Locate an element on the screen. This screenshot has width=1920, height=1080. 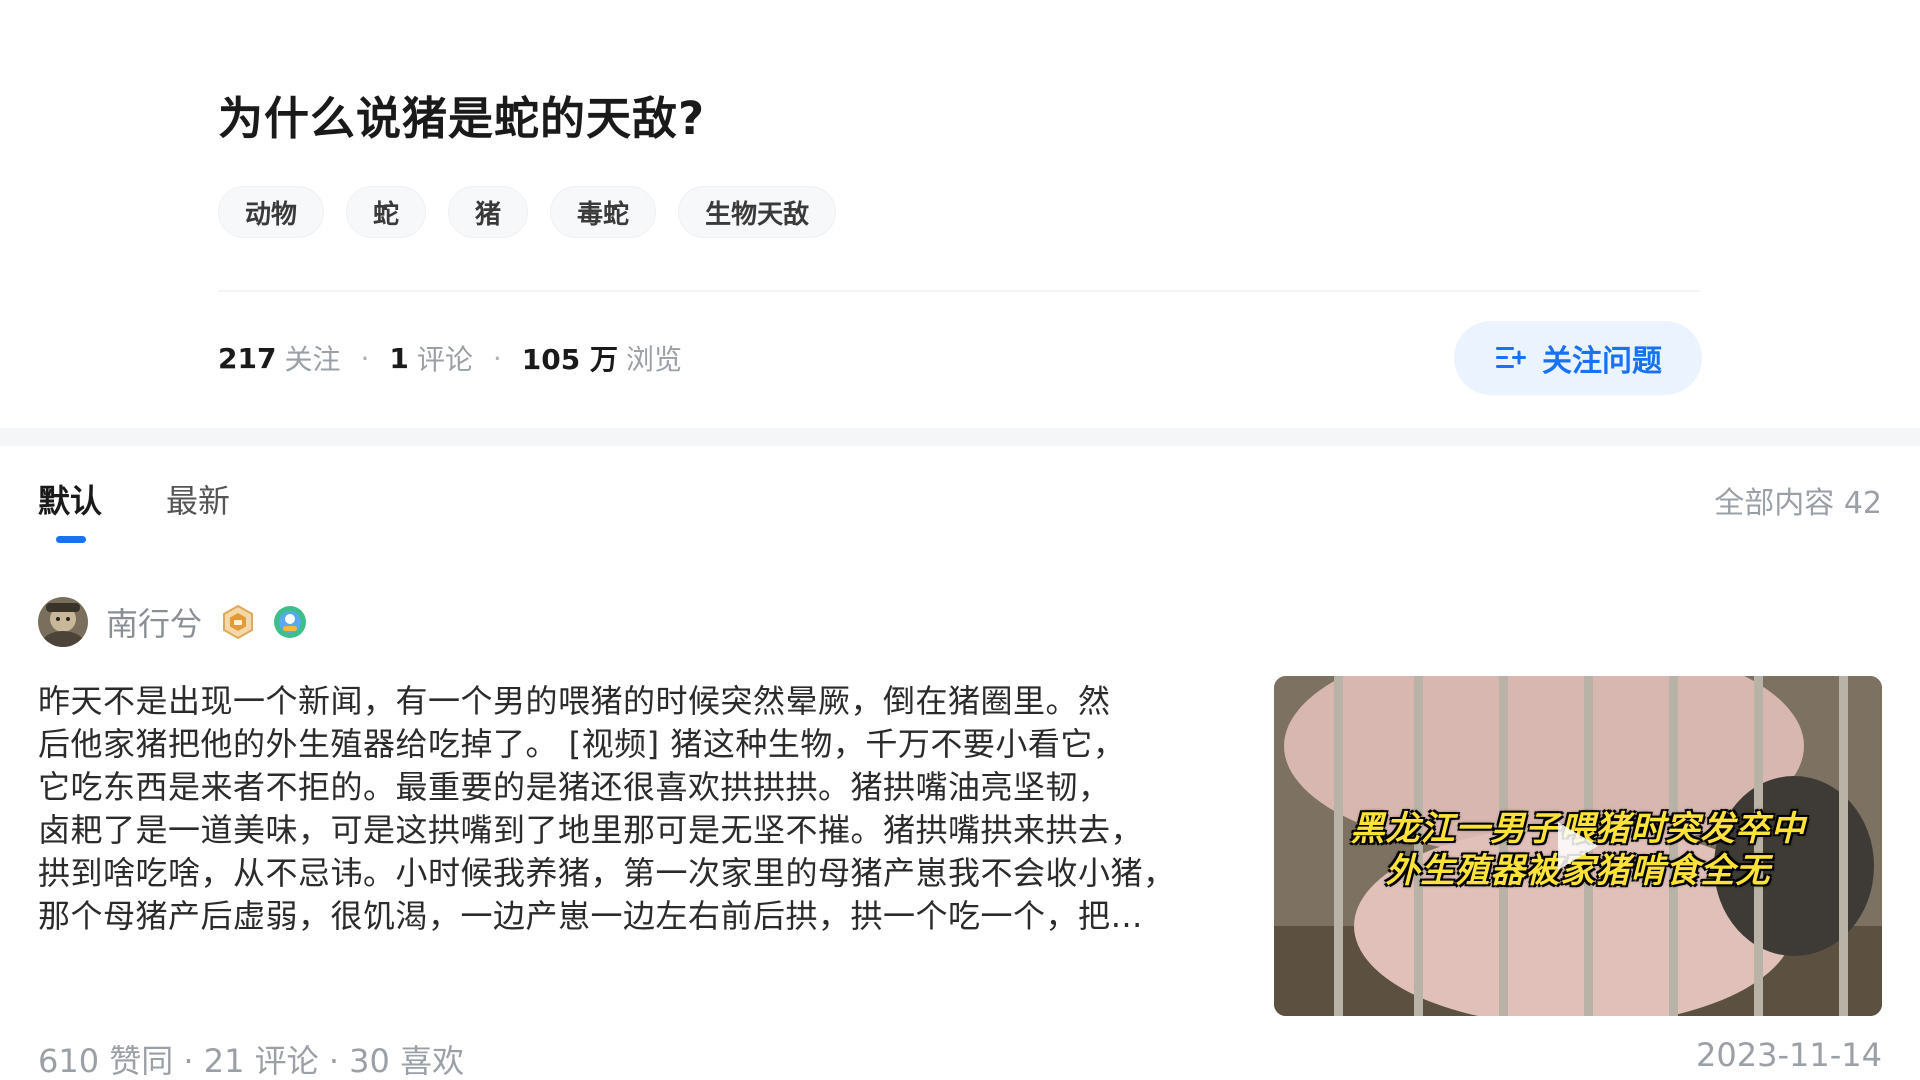
answer-text-line: 昨天不是出现一个新闻，有一个男的喂猪的时候突然晕厥，倒在猪圈里。然 is located at coordinates (574, 701).